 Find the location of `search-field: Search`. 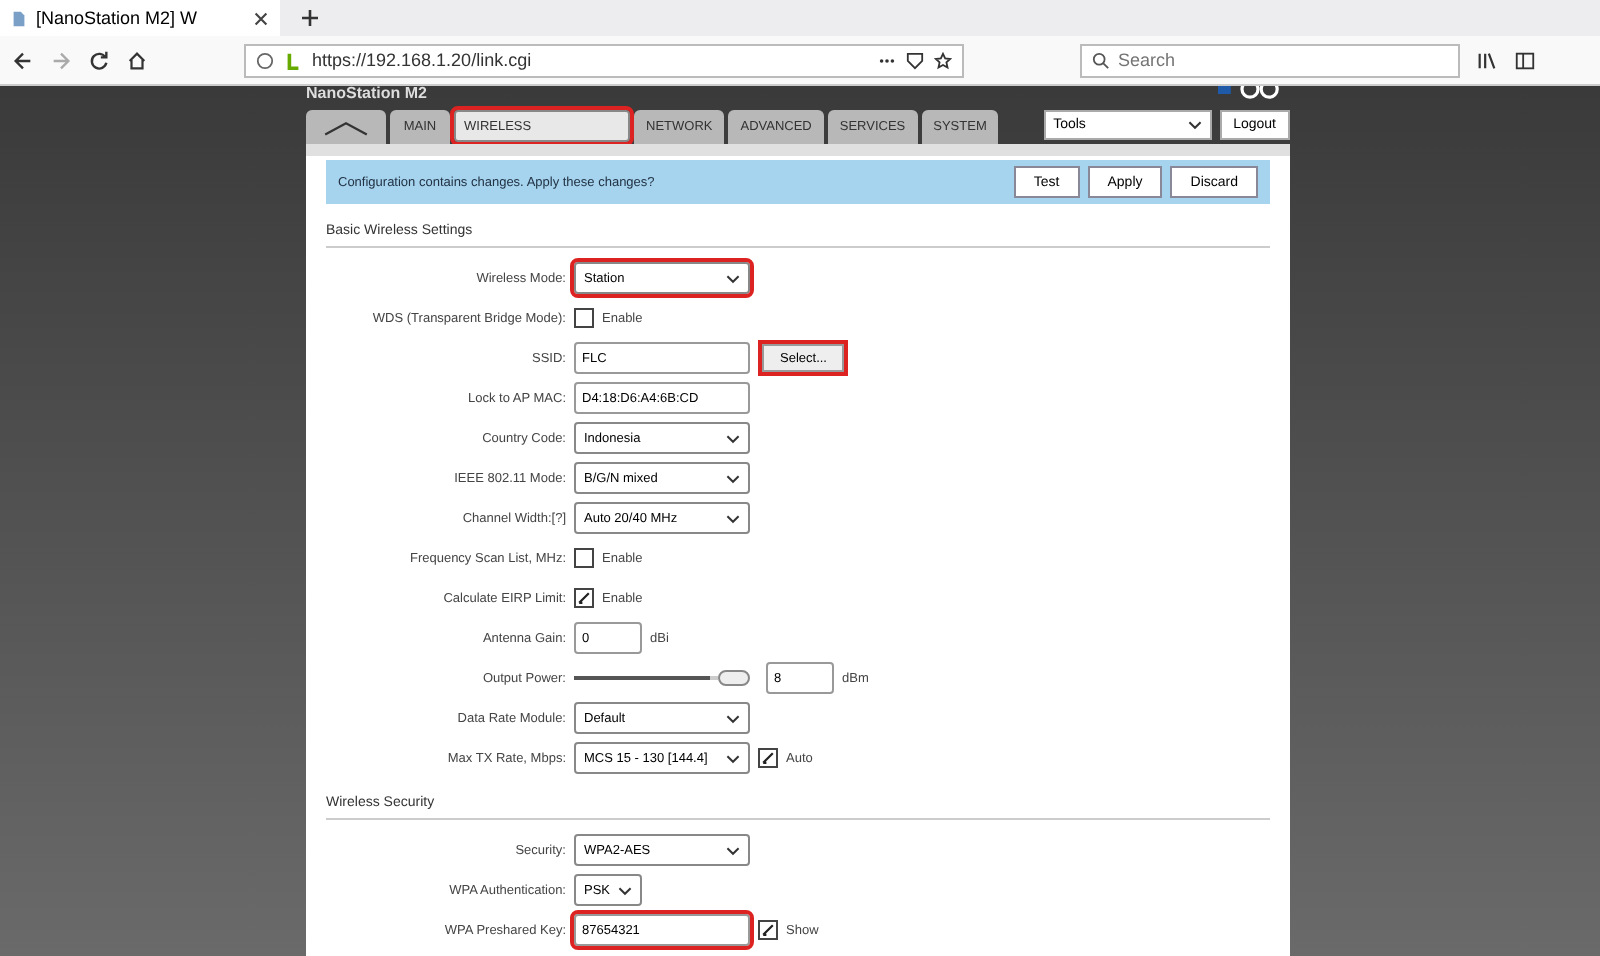

search-field: Search is located at coordinates (1270, 60).